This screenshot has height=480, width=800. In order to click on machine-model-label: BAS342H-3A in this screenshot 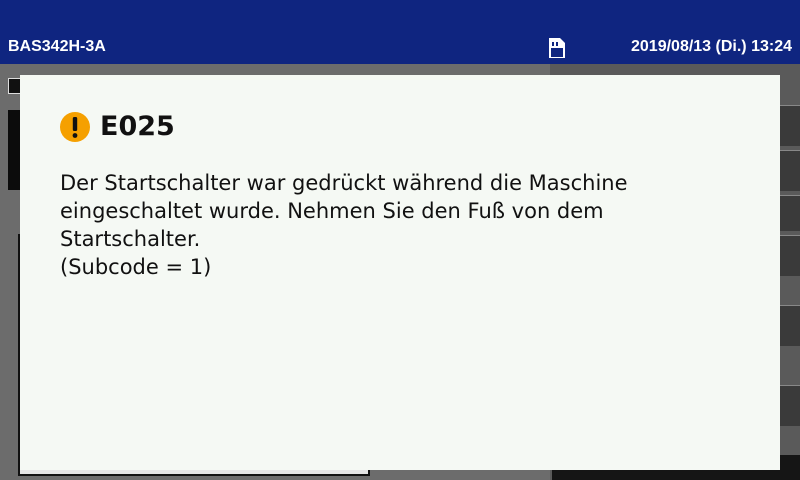, I will do `click(57, 46)`.